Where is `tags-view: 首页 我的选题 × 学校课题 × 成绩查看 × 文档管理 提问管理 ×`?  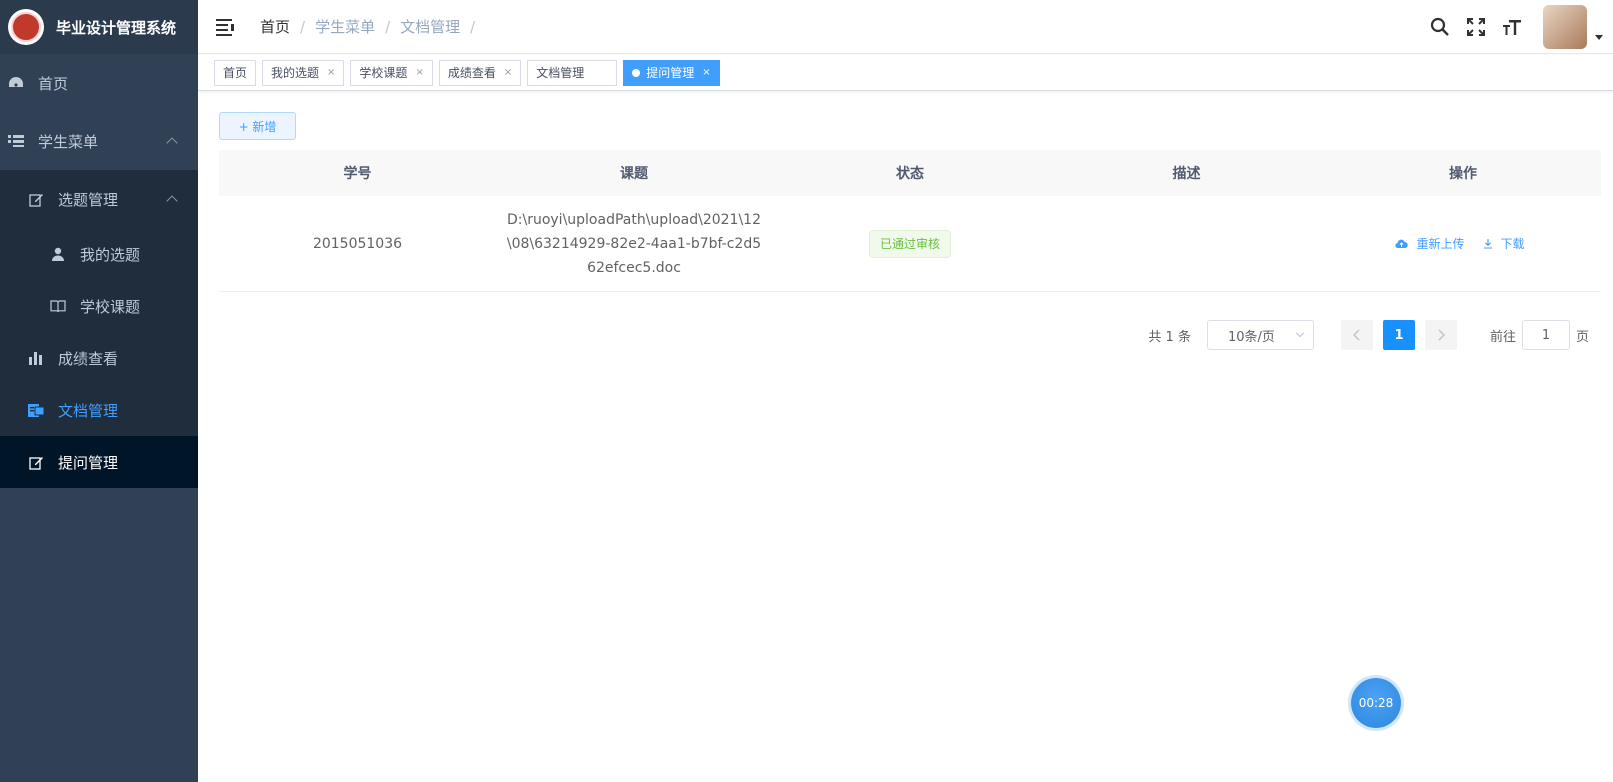
tags-view: 首页 我的选题 × 学校课题 × 成绩查看 × 文档管理 提问管理 × is located at coordinates (905, 73).